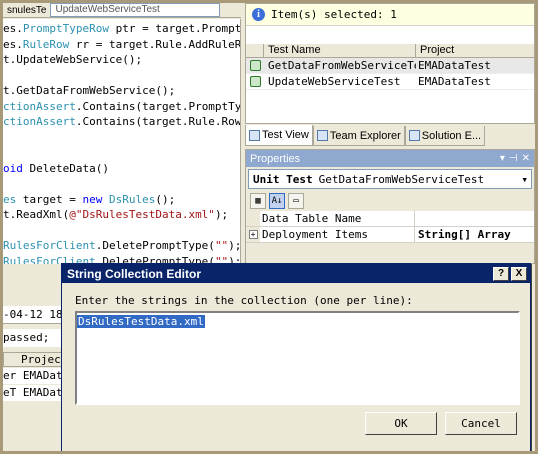 Image resolution: width=538 pixels, height=454 pixels. I want to click on team-explorer-icon, so click(322, 135).